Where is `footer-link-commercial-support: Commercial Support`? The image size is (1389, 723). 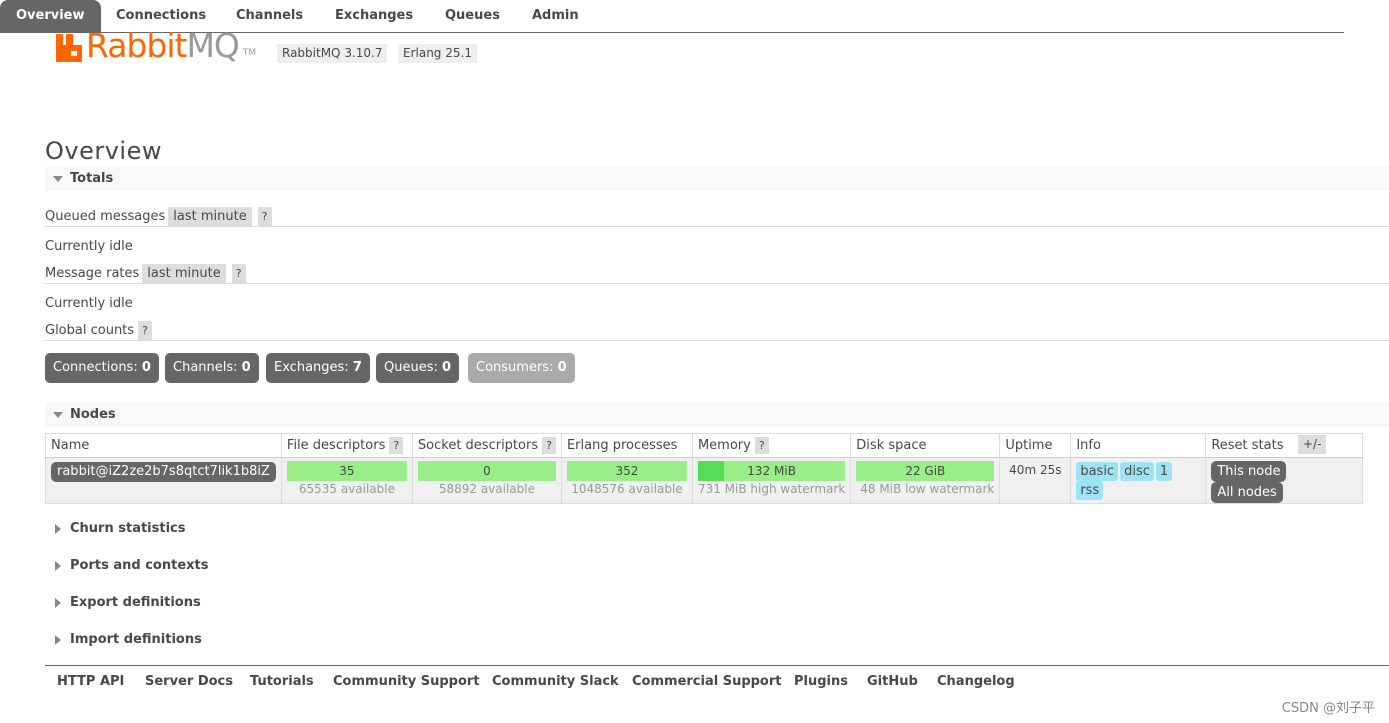
footer-link-commercial-support: Commercial Support is located at coordinates (707, 681).